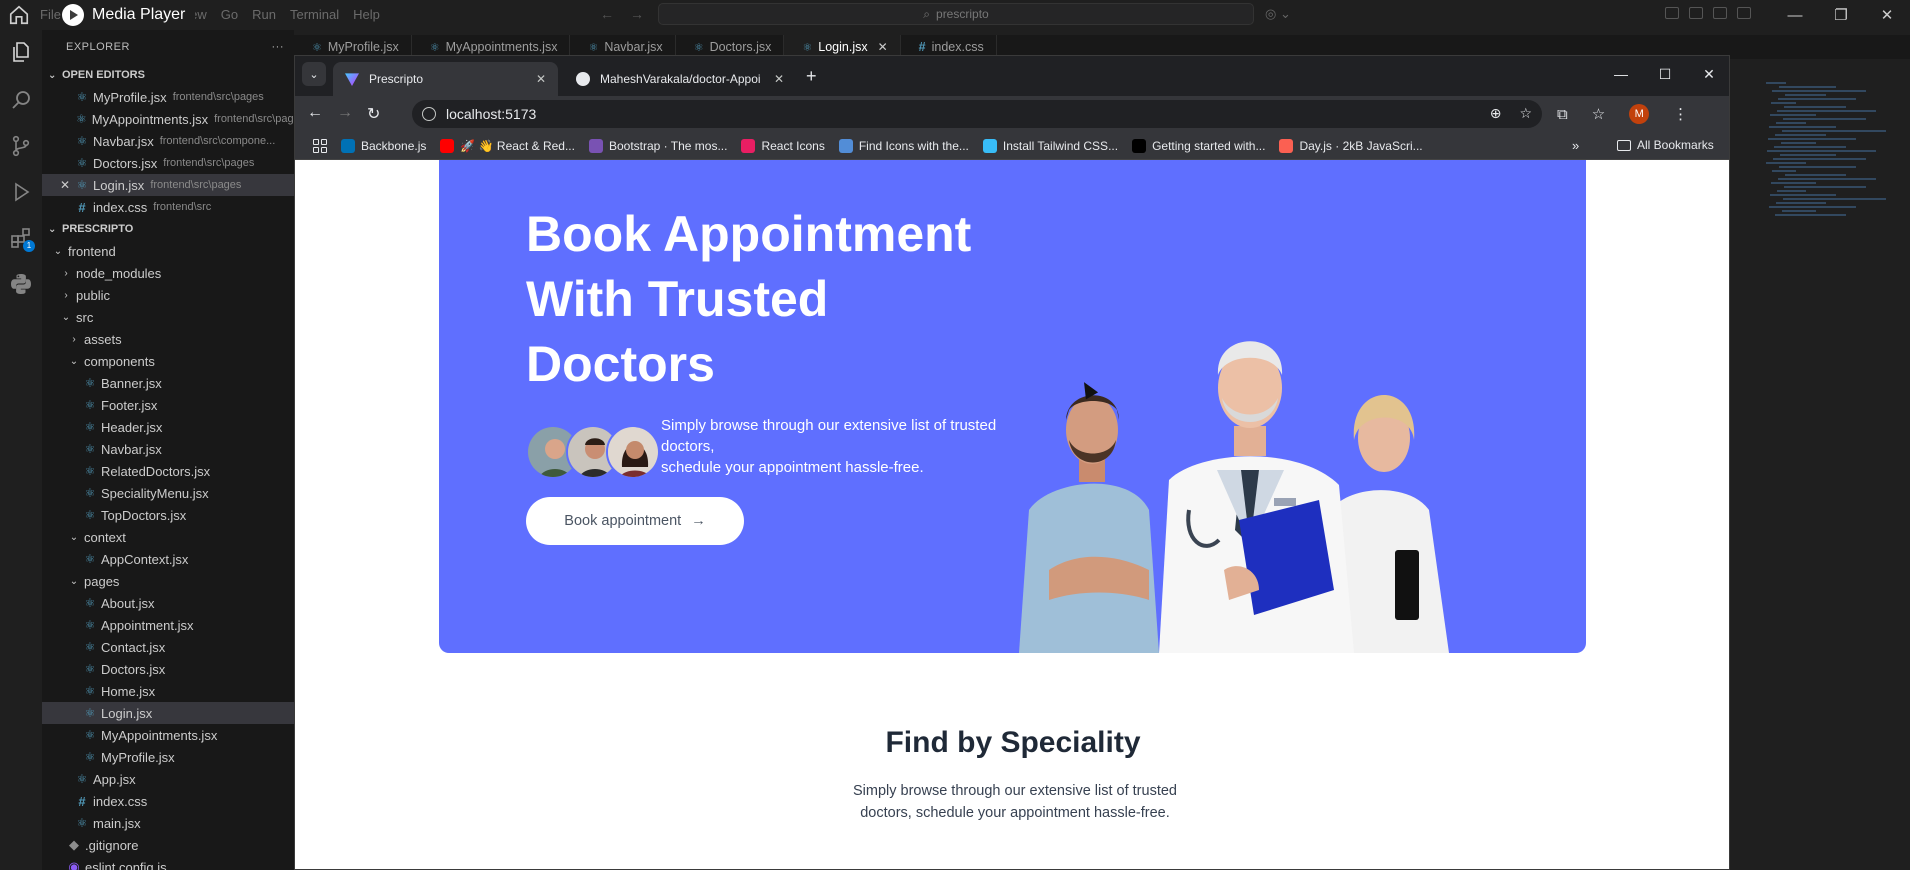 The image size is (1910, 870). What do you see at coordinates (168, 625) in the screenshot?
I see `tree-file: ⚛ Appointment.jsx` at bounding box center [168, 625].